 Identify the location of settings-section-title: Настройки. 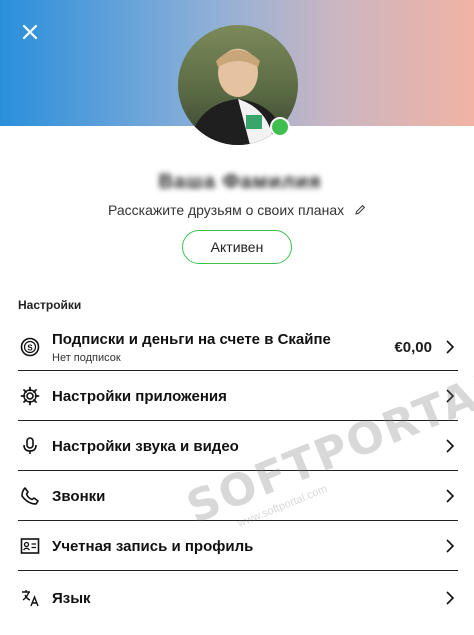
(50, 305).